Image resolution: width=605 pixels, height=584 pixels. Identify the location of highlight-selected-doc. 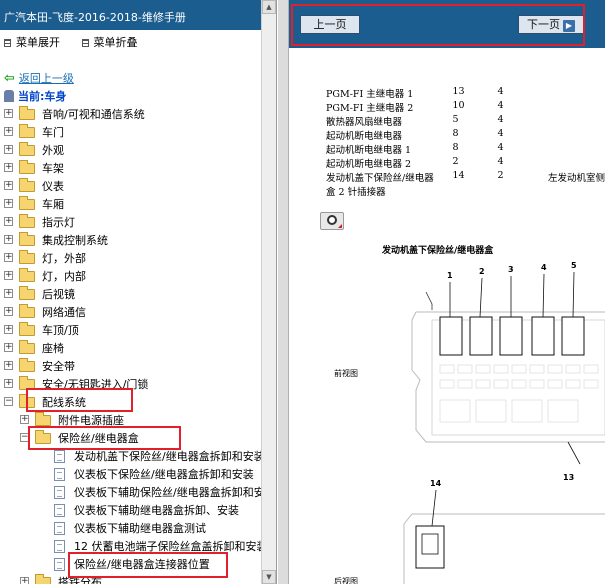
(148, 565).